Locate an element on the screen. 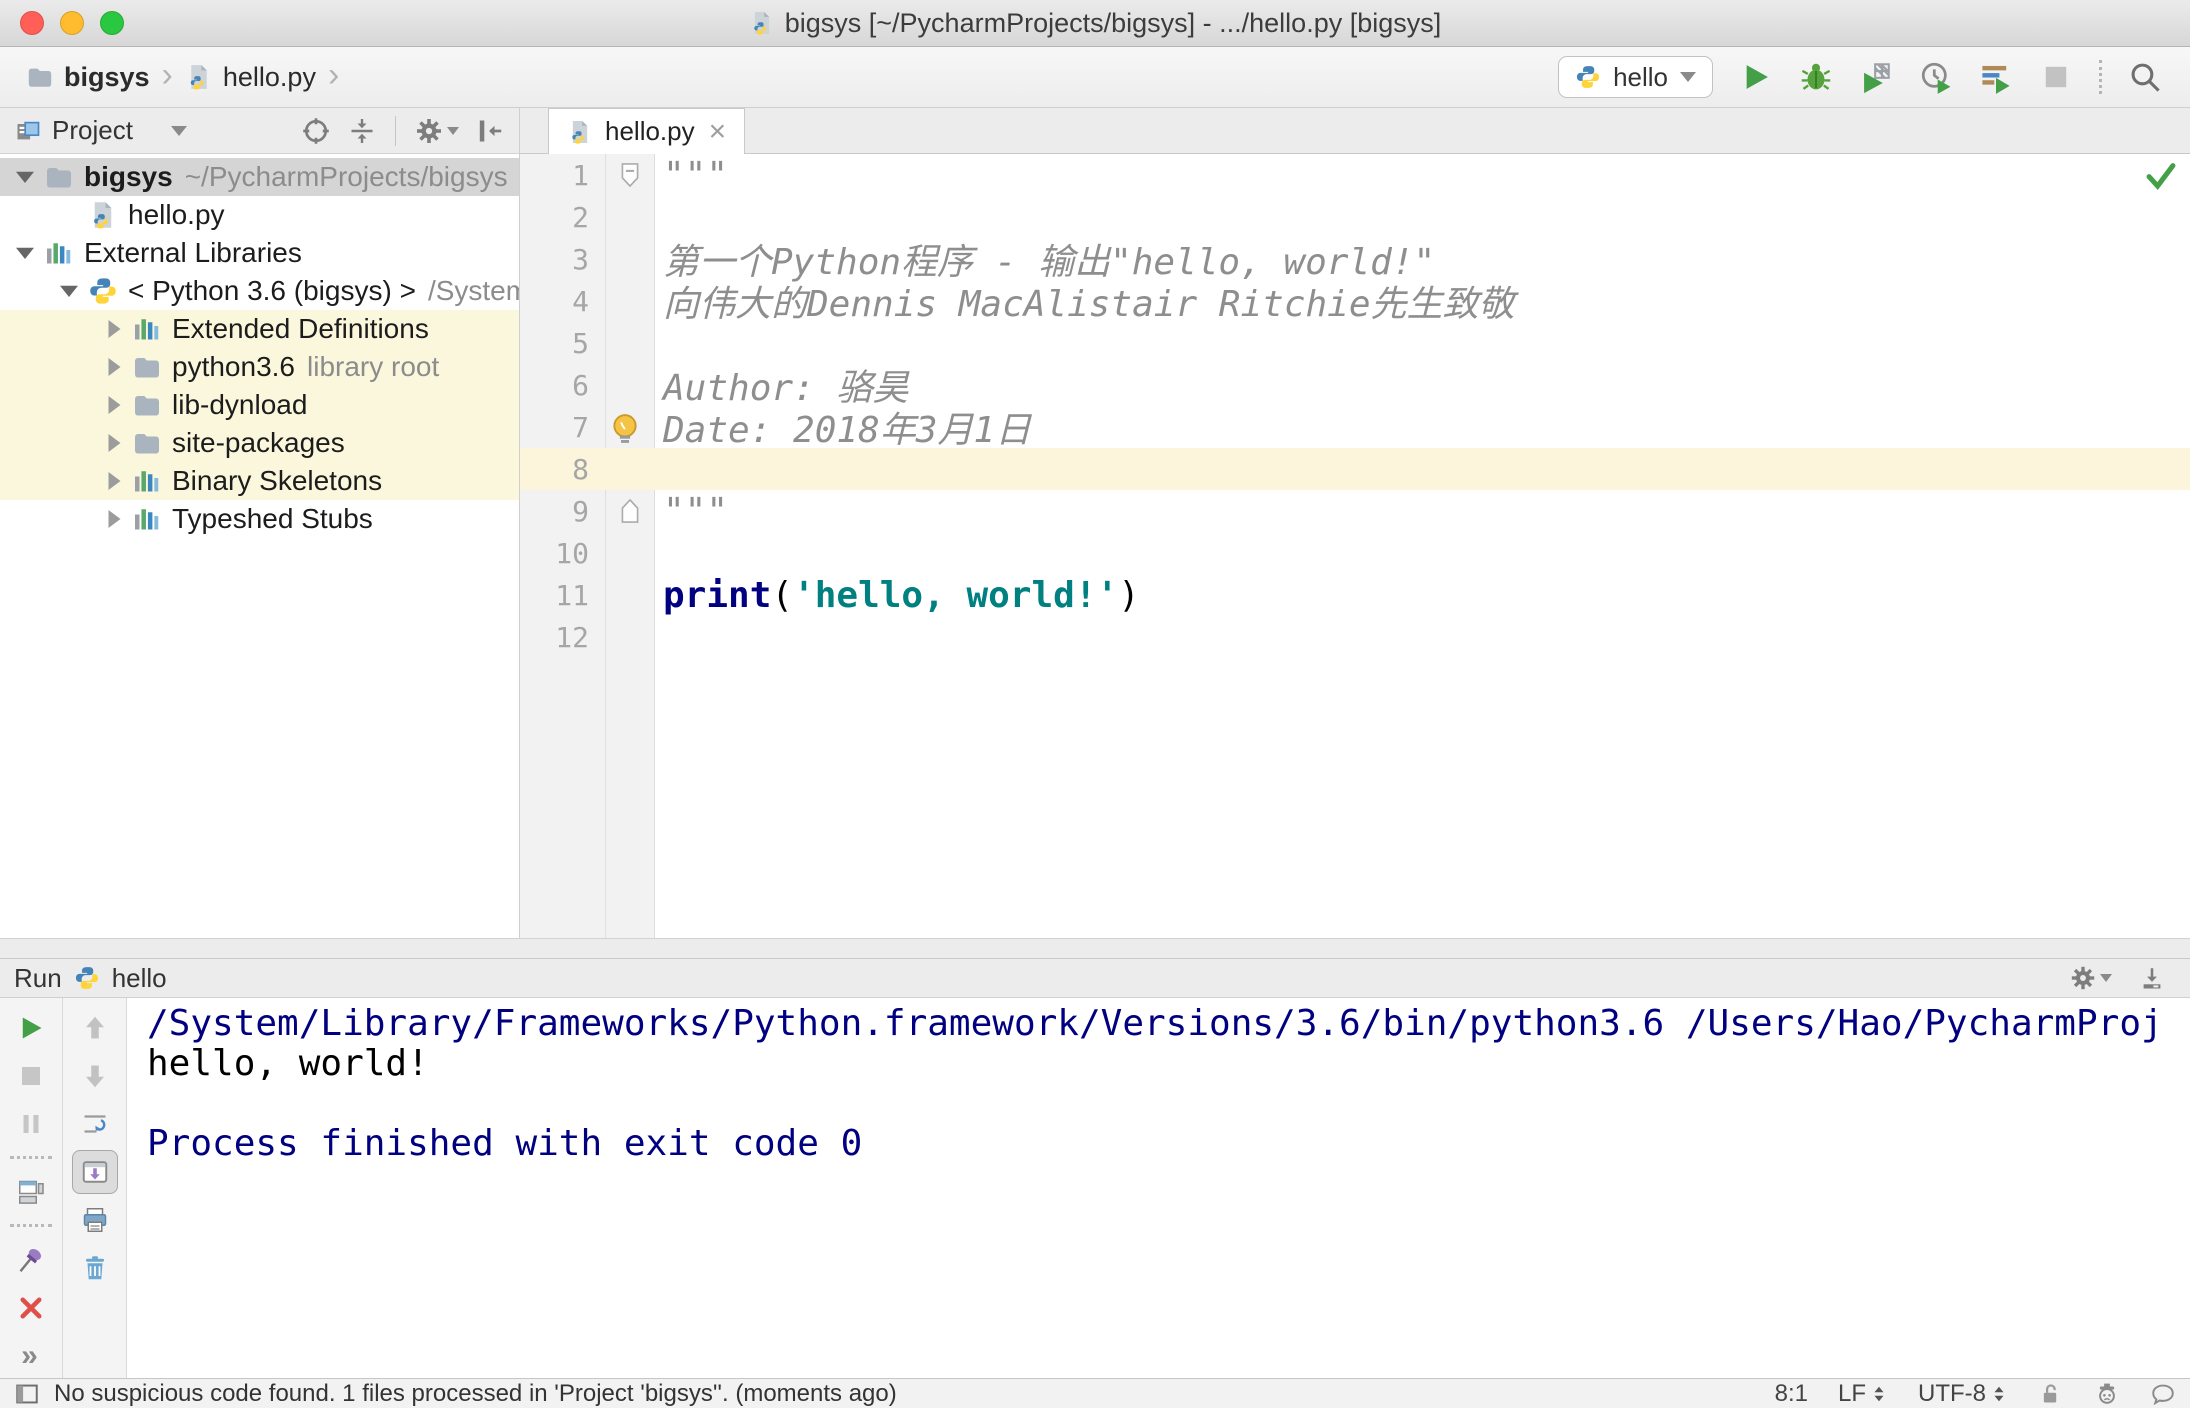  close-tab-icon: × is located at coordinates (718, 131).